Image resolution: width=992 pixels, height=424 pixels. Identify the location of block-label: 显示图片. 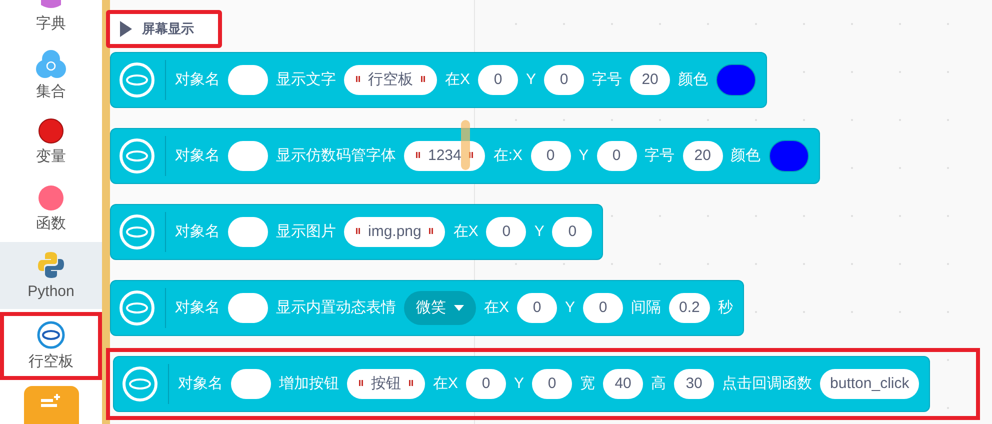
(306, 232).